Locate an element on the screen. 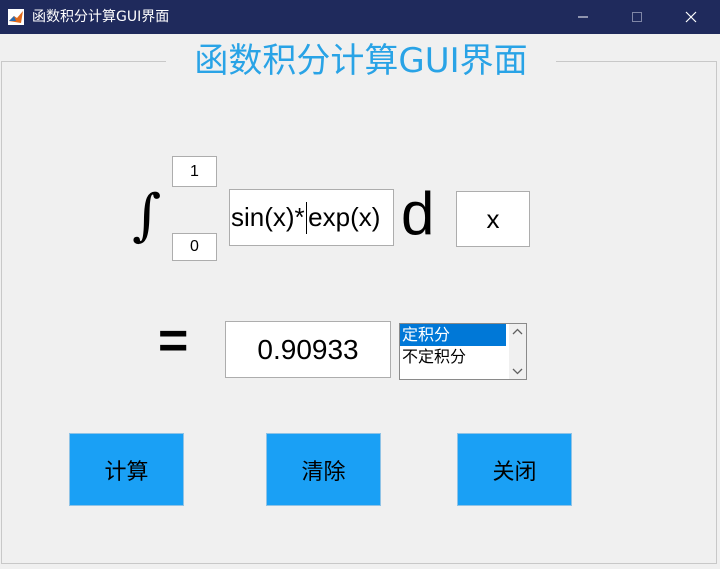 The height and width of the screenshot is (569, 720). chevron-down-icon is located at coordinates (517, 371).